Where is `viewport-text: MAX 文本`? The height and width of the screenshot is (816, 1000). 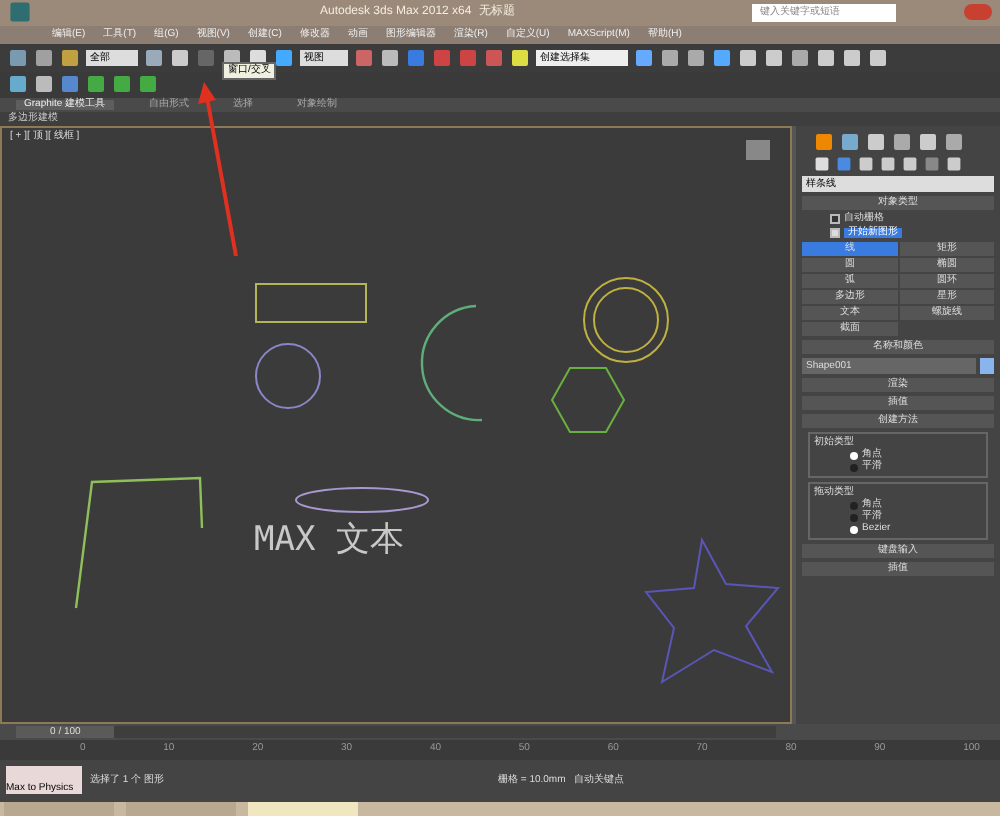 viewport-text: MAX 文本 is located at coordinates (329, 541).